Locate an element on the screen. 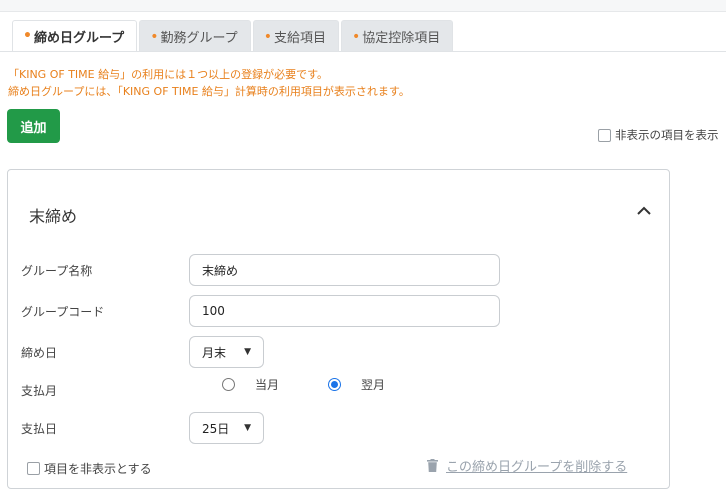 This screenshot has height=489, width=726. hide-item-toggle: 項目を非表示とする is located at coordinates (89, 468).